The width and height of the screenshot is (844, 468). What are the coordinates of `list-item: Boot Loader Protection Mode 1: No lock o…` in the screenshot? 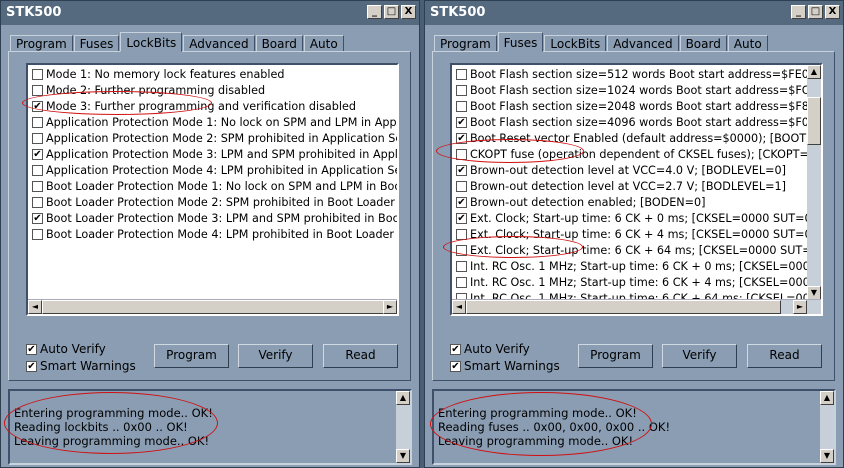 It's located at (212, 187).